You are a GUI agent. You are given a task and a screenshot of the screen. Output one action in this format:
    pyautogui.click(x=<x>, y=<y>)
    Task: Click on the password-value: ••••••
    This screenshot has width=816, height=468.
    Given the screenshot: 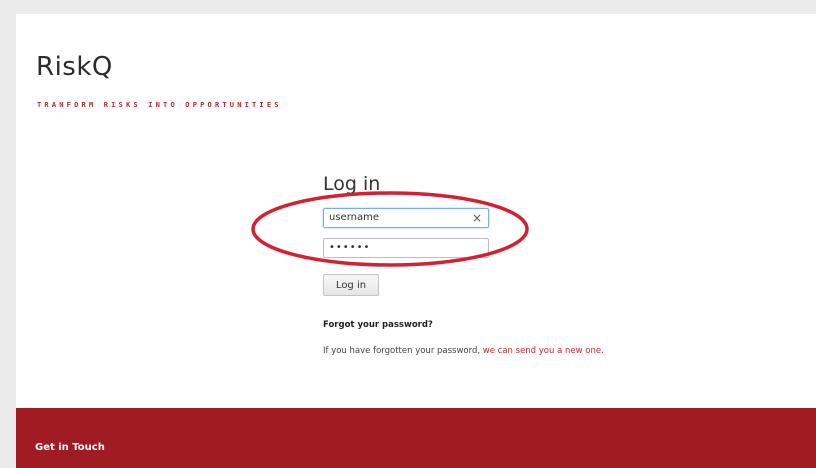 What is the action you would take?
    pyautogui.click(x=350, y=247)
    